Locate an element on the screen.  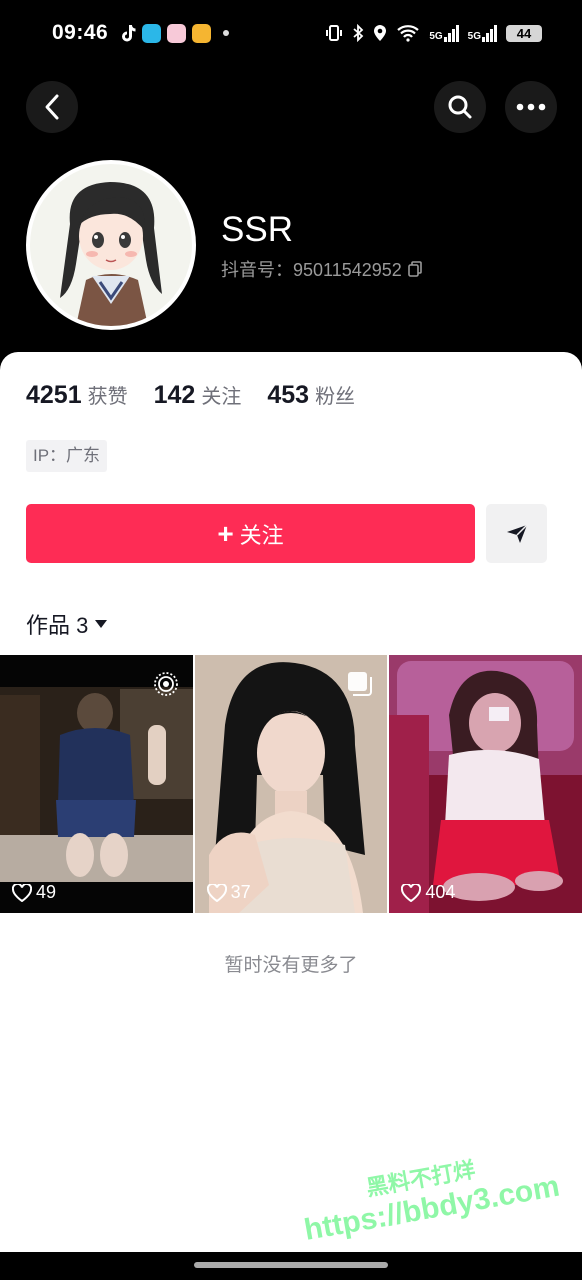
more-dots-icon is located at coordinates (531, 107).